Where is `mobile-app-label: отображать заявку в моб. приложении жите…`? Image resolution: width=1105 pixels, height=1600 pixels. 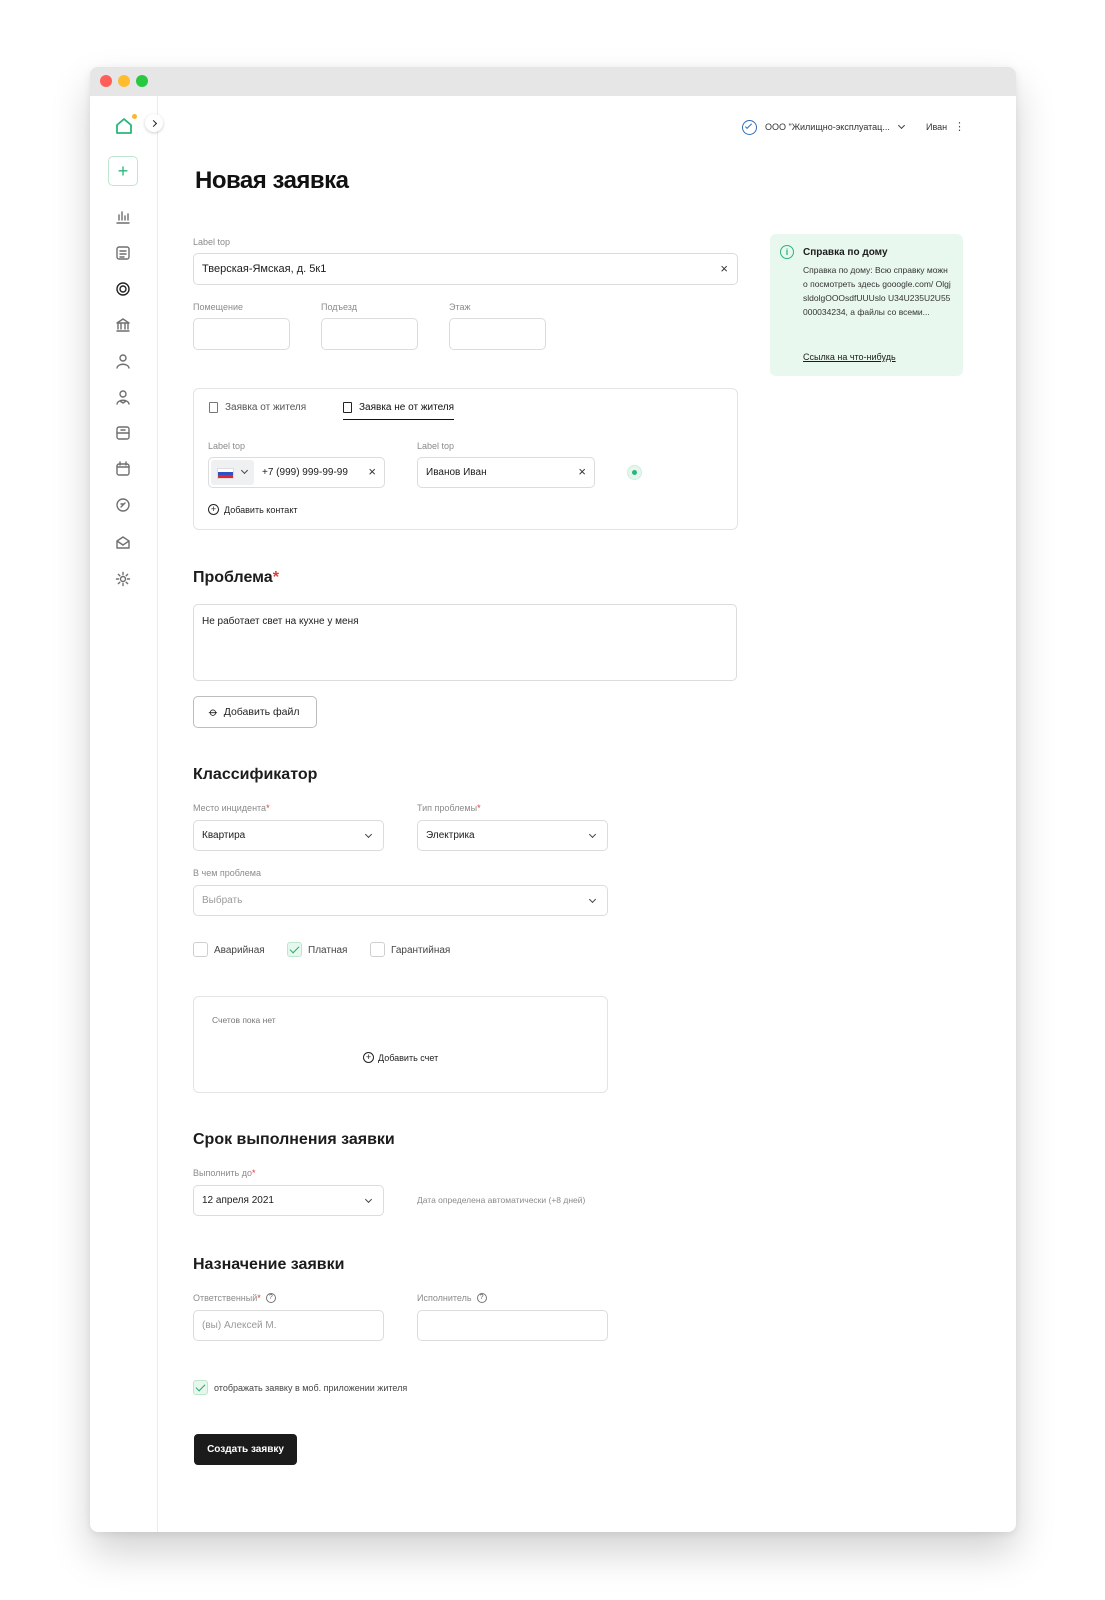
mobile-app-label: отображать заявку в моб. приложении жите… is located at coordinates (311, 1388).